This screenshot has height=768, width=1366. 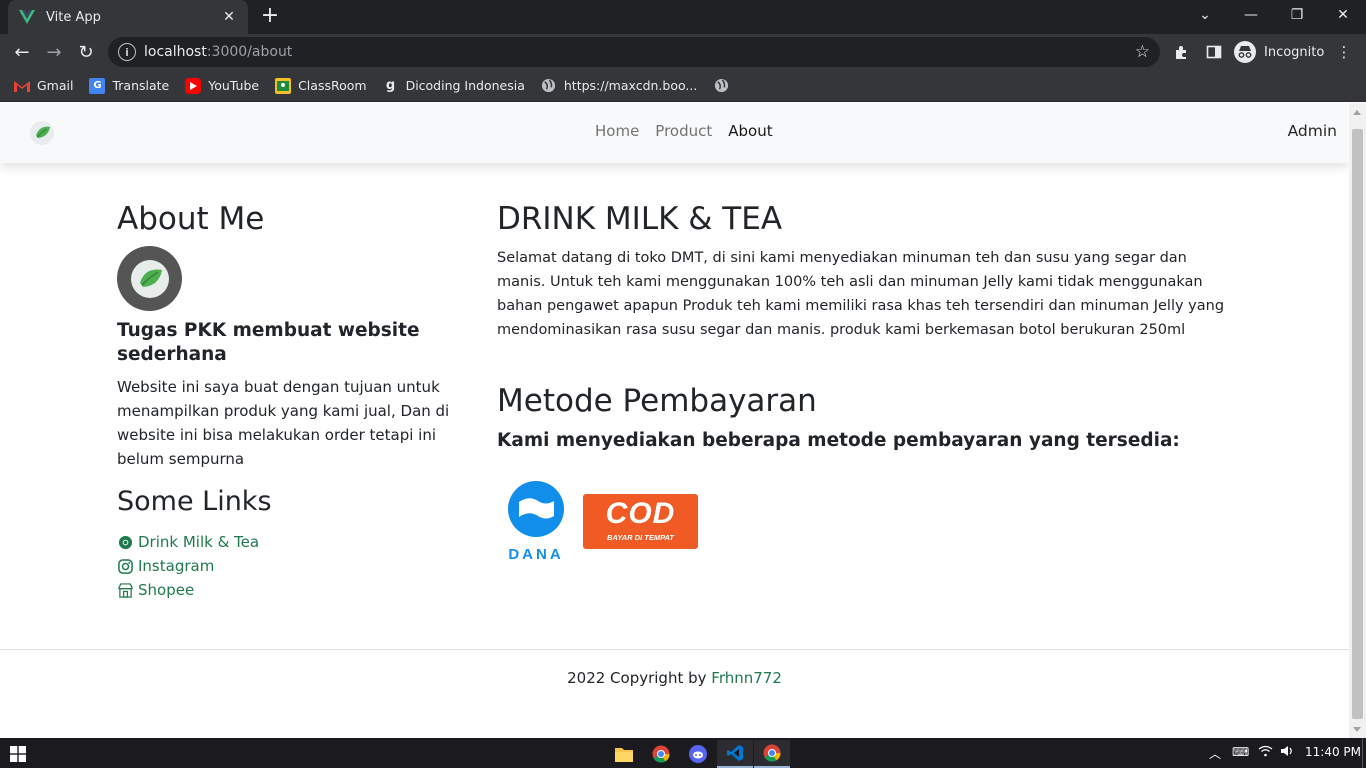 What do you see at coordinates (735, 754) in the screenshot?
I see `vscode-icon` at bounding box center [735, 754].